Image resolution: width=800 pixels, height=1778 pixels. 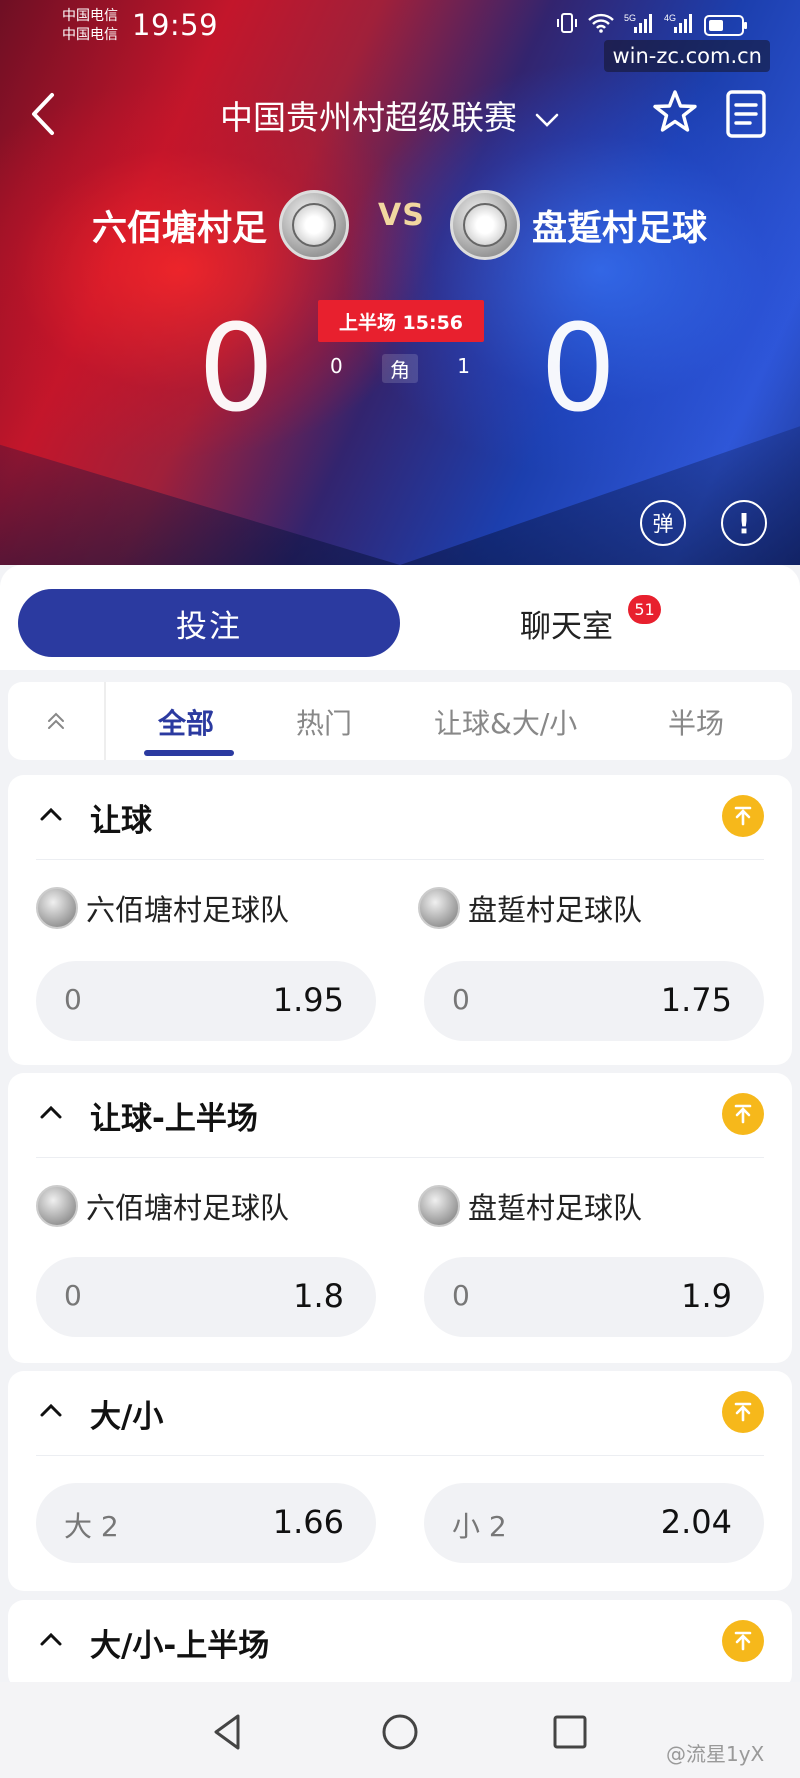 What do you see at coordinates (206, 1297) in the screenshot?
I see `odds-button-home: 0 1.8` at bounding box center [206, 1297].